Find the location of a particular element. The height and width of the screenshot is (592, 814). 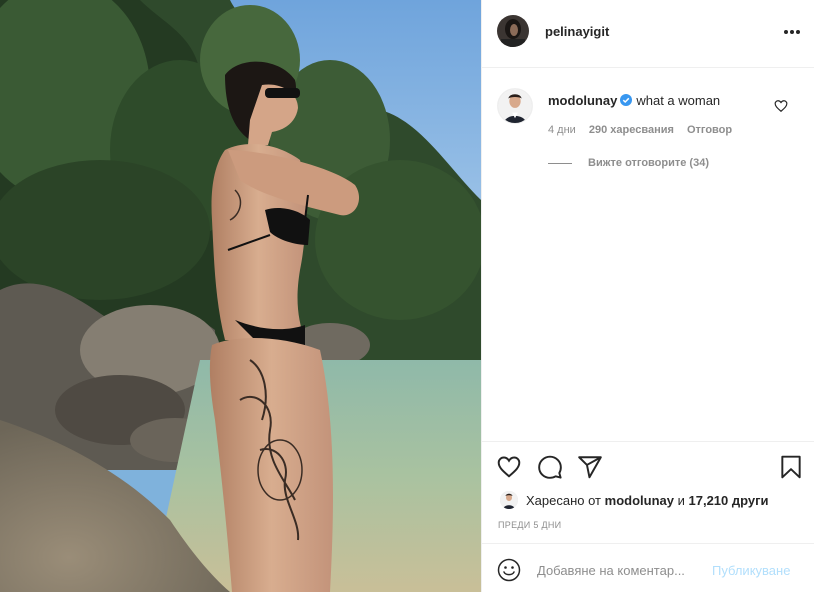

liked-by-prefix: Харесано от is located at coordinates (564, 500).